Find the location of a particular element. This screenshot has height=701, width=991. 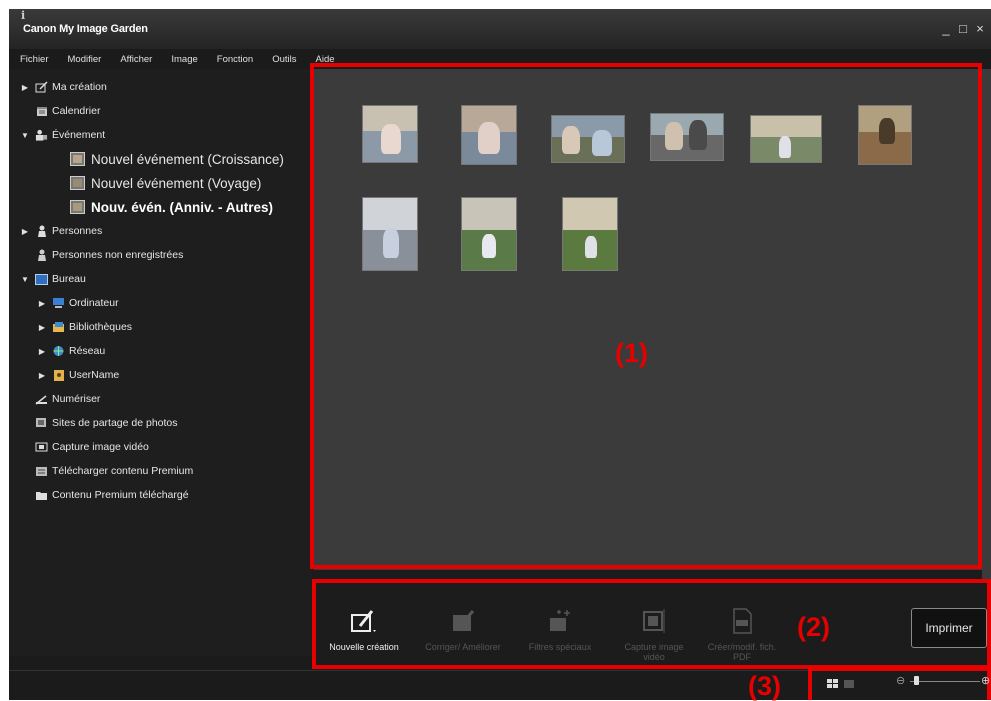

sidebar-item-ma-creation: ▶ Ma création is located at coordinates (160, 87).